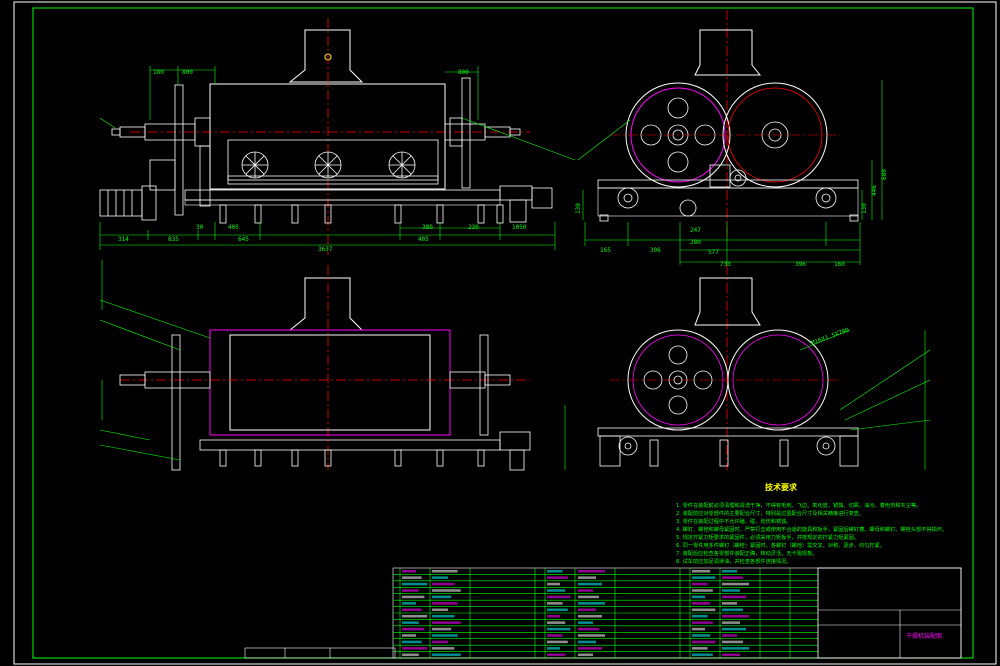 This screenshot has width=1000, height=666. Describe the element at coordinates (337, 158) in the screenshot. I see `front-dimensions` at that location.